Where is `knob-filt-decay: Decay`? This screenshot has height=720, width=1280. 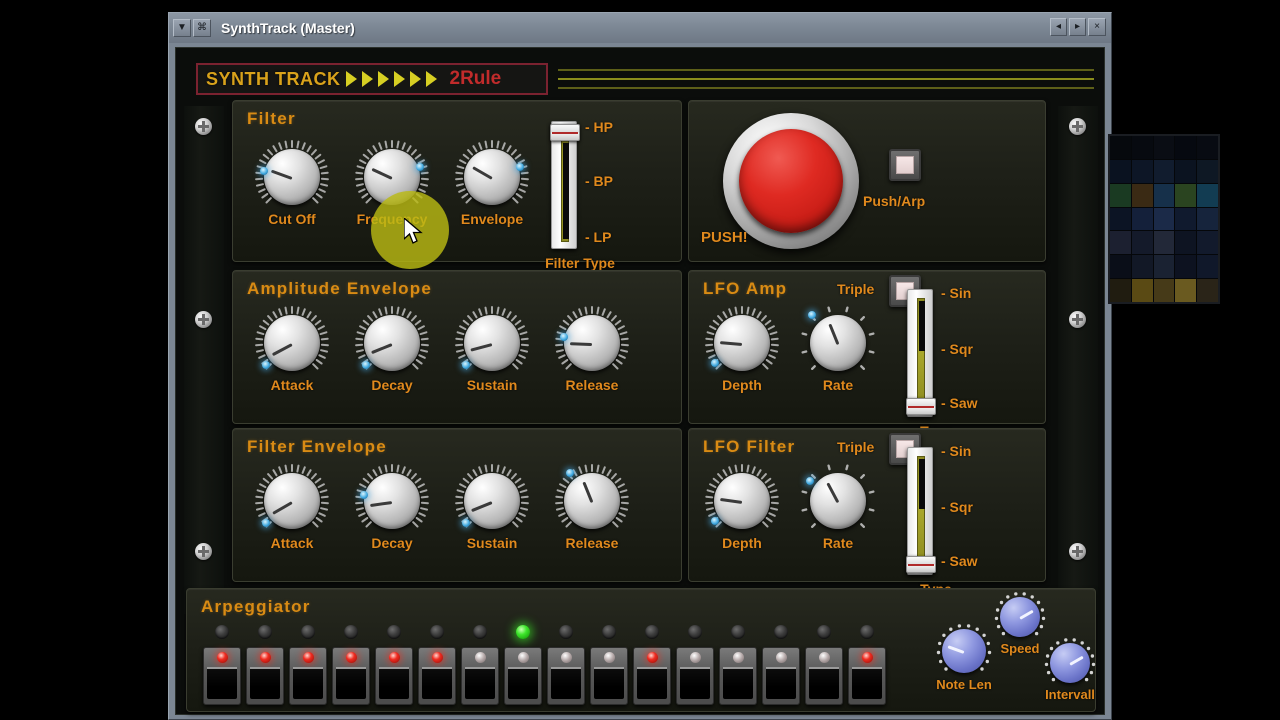 knob-filt-decay: Decay is located at coordinates (392, 507).